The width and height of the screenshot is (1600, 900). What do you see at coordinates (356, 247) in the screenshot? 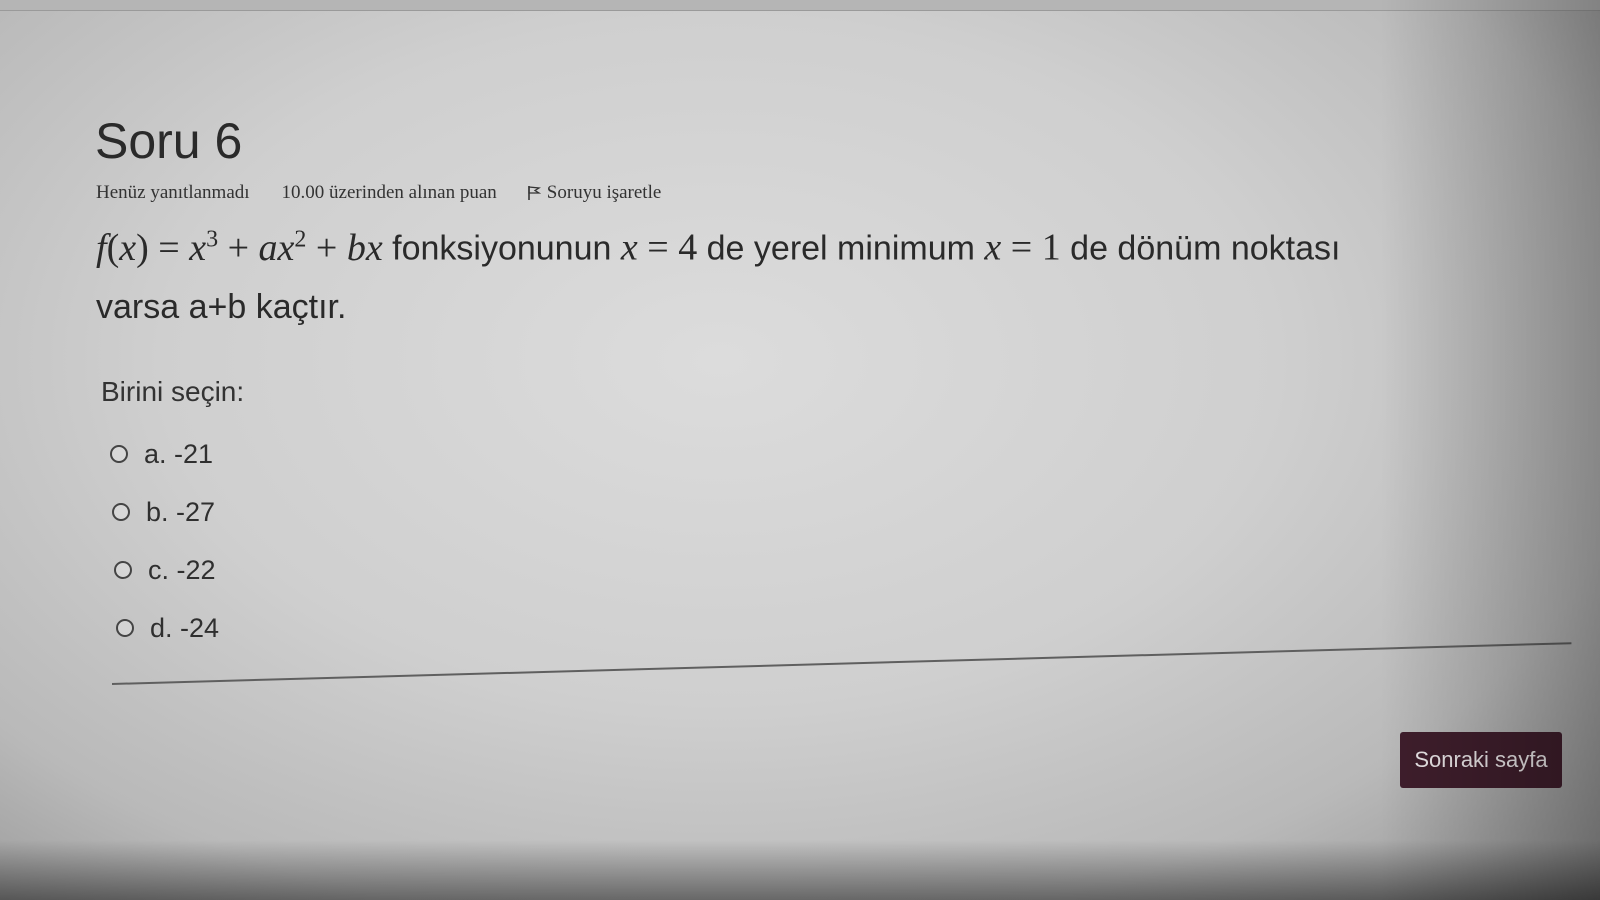
I see `formula-b: b` at bounding box center [356, 247].